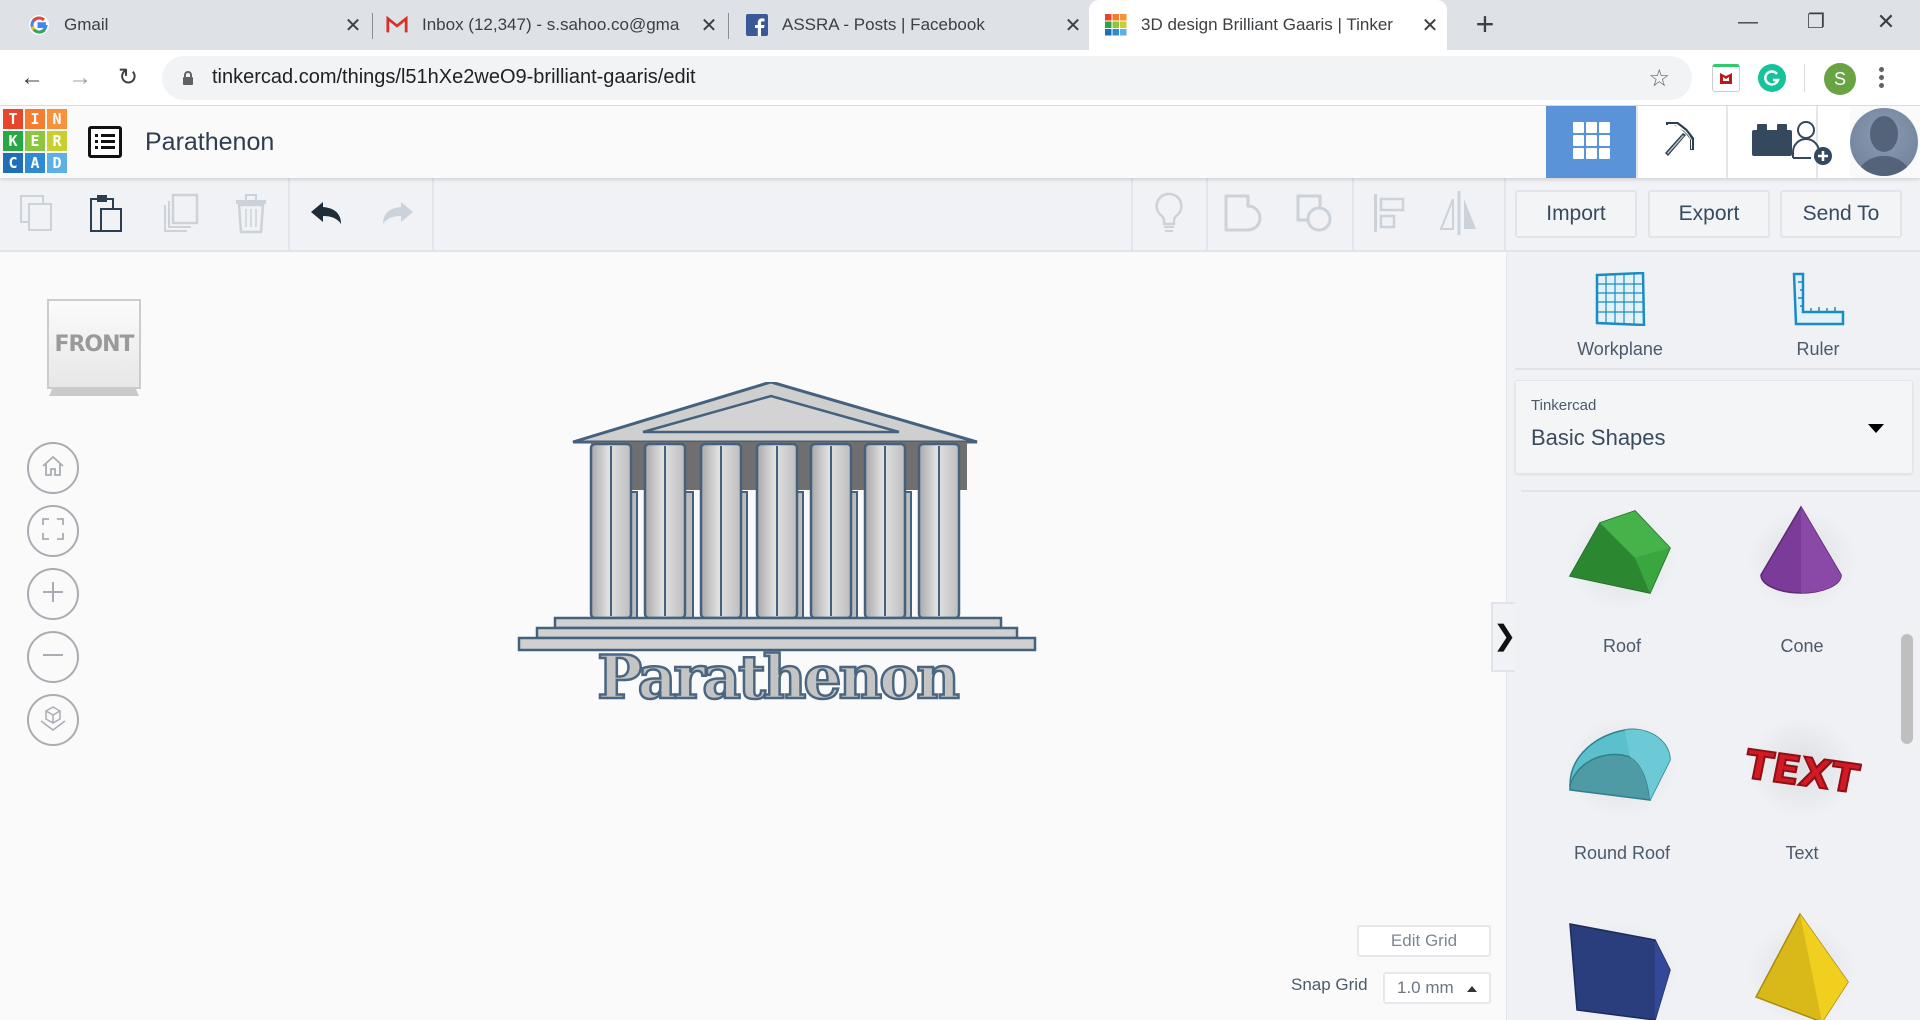  I want to click on copy-button, so click(37, 215).